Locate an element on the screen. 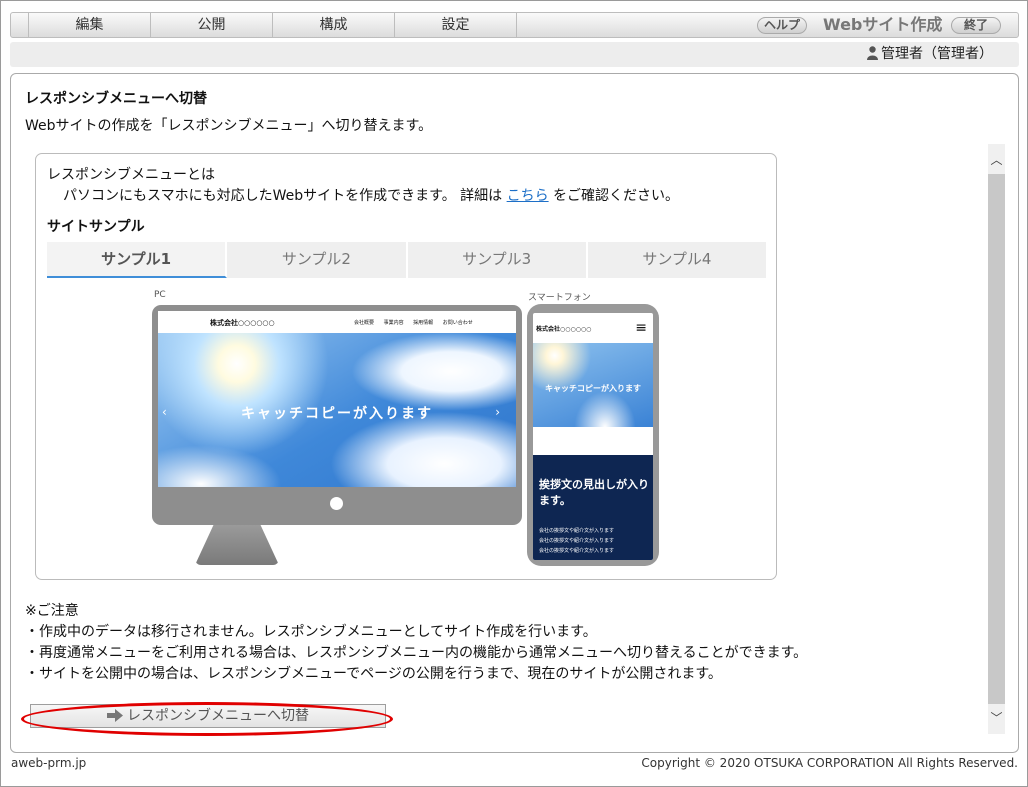  app-title: Webサイト作成 is located at coordinates (883, 24).